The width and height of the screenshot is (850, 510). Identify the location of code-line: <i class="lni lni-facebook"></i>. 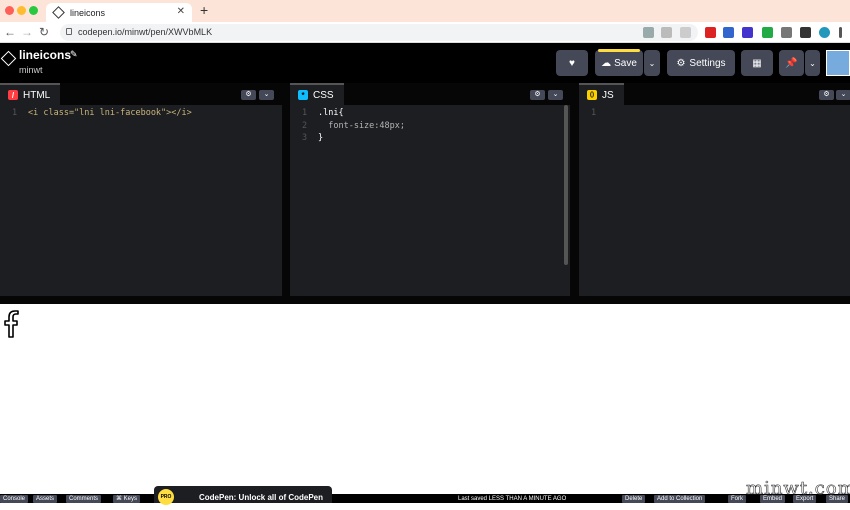
(110, 113).